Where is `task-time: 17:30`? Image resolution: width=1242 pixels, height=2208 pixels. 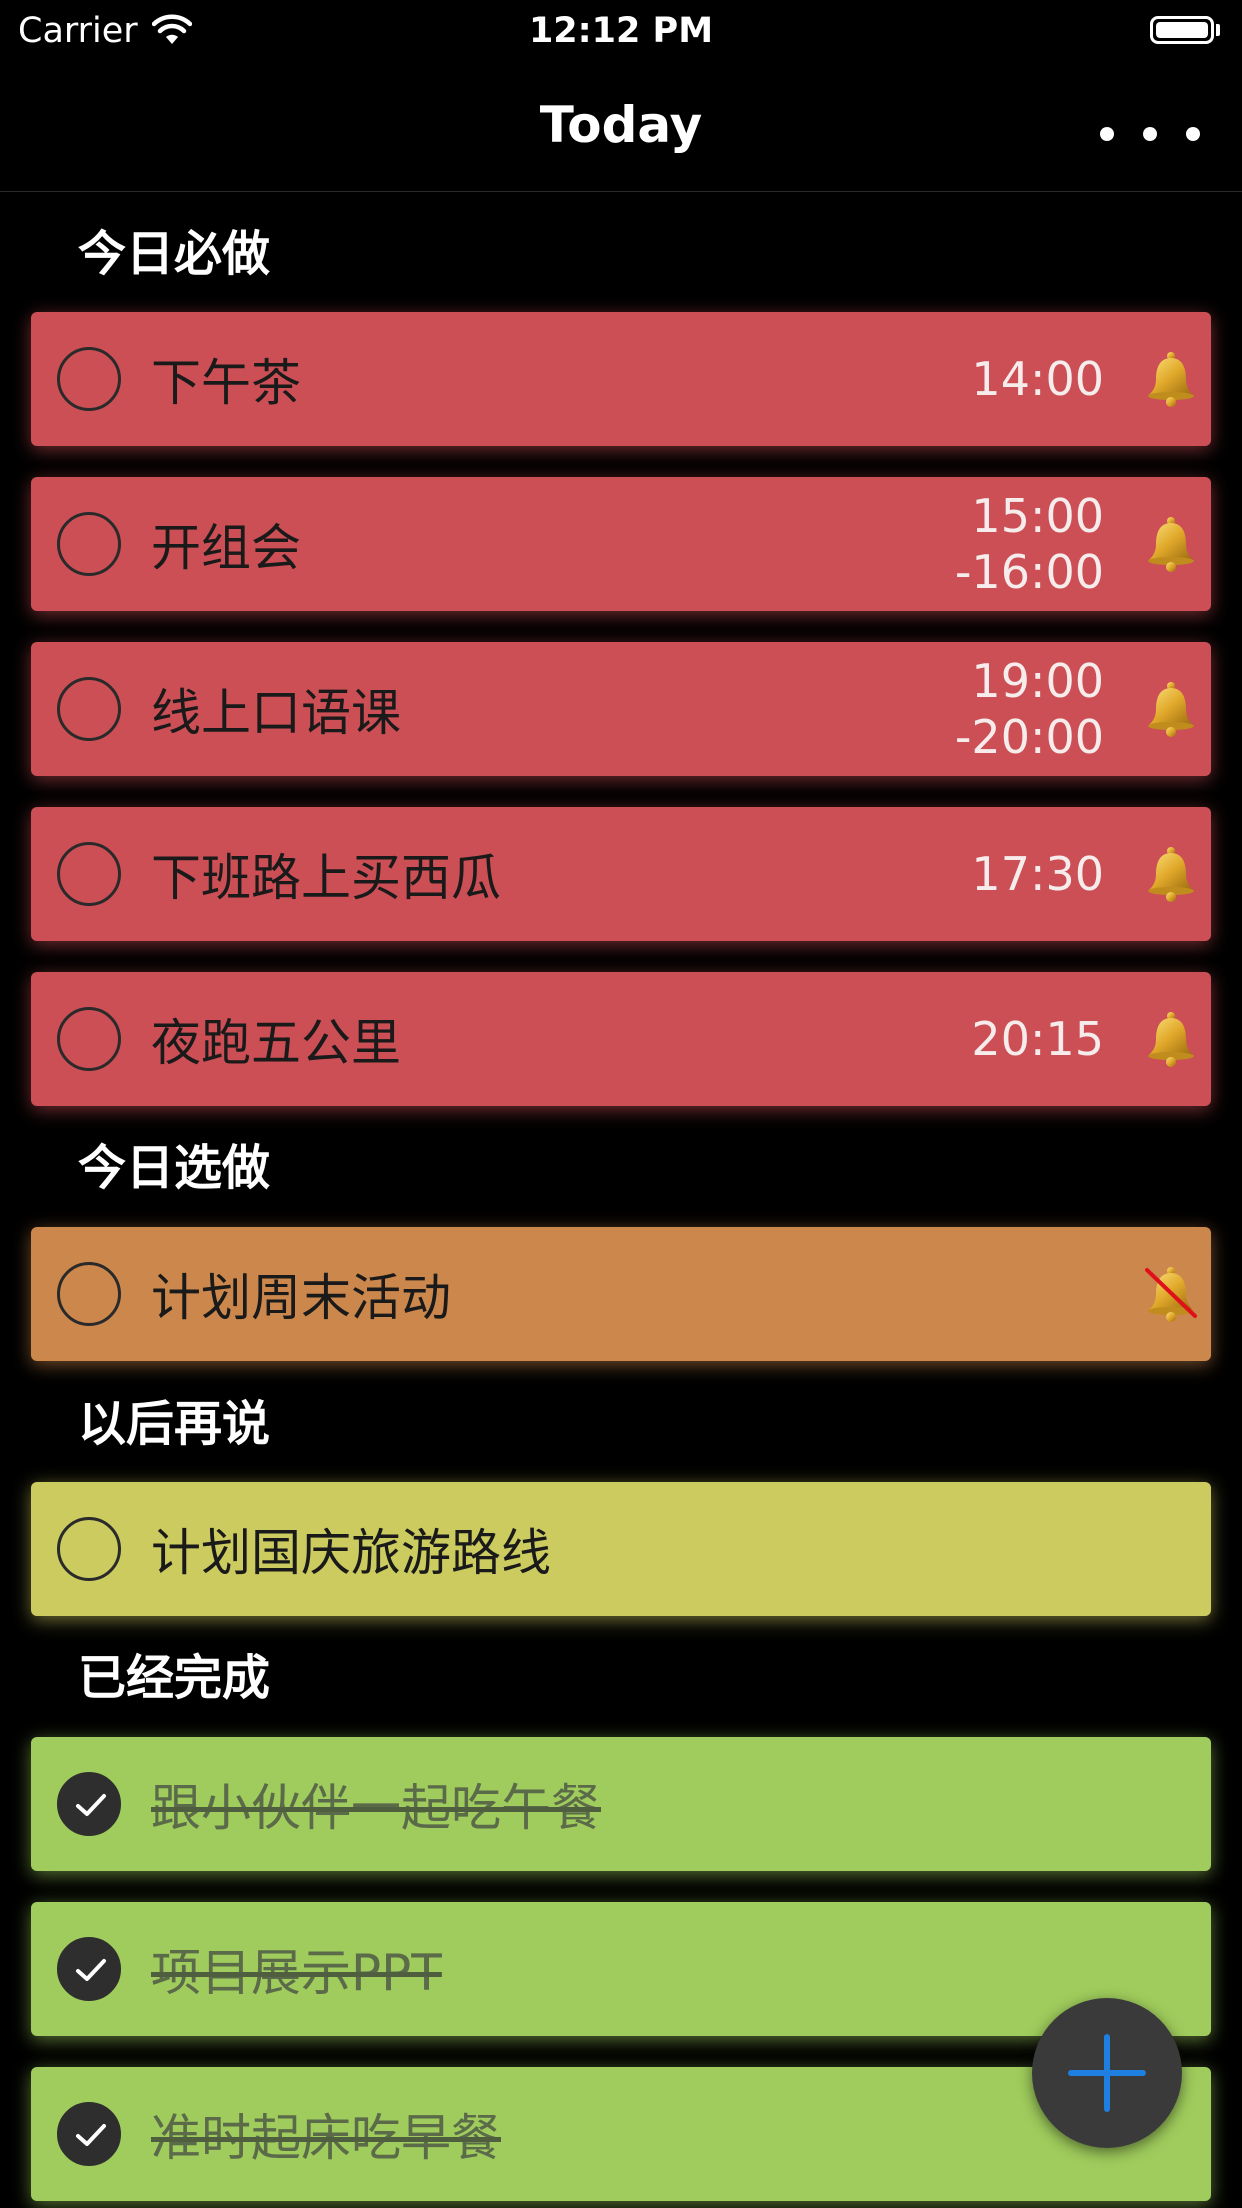
task-time: 17:30 is located at coordinates (1037, 874).